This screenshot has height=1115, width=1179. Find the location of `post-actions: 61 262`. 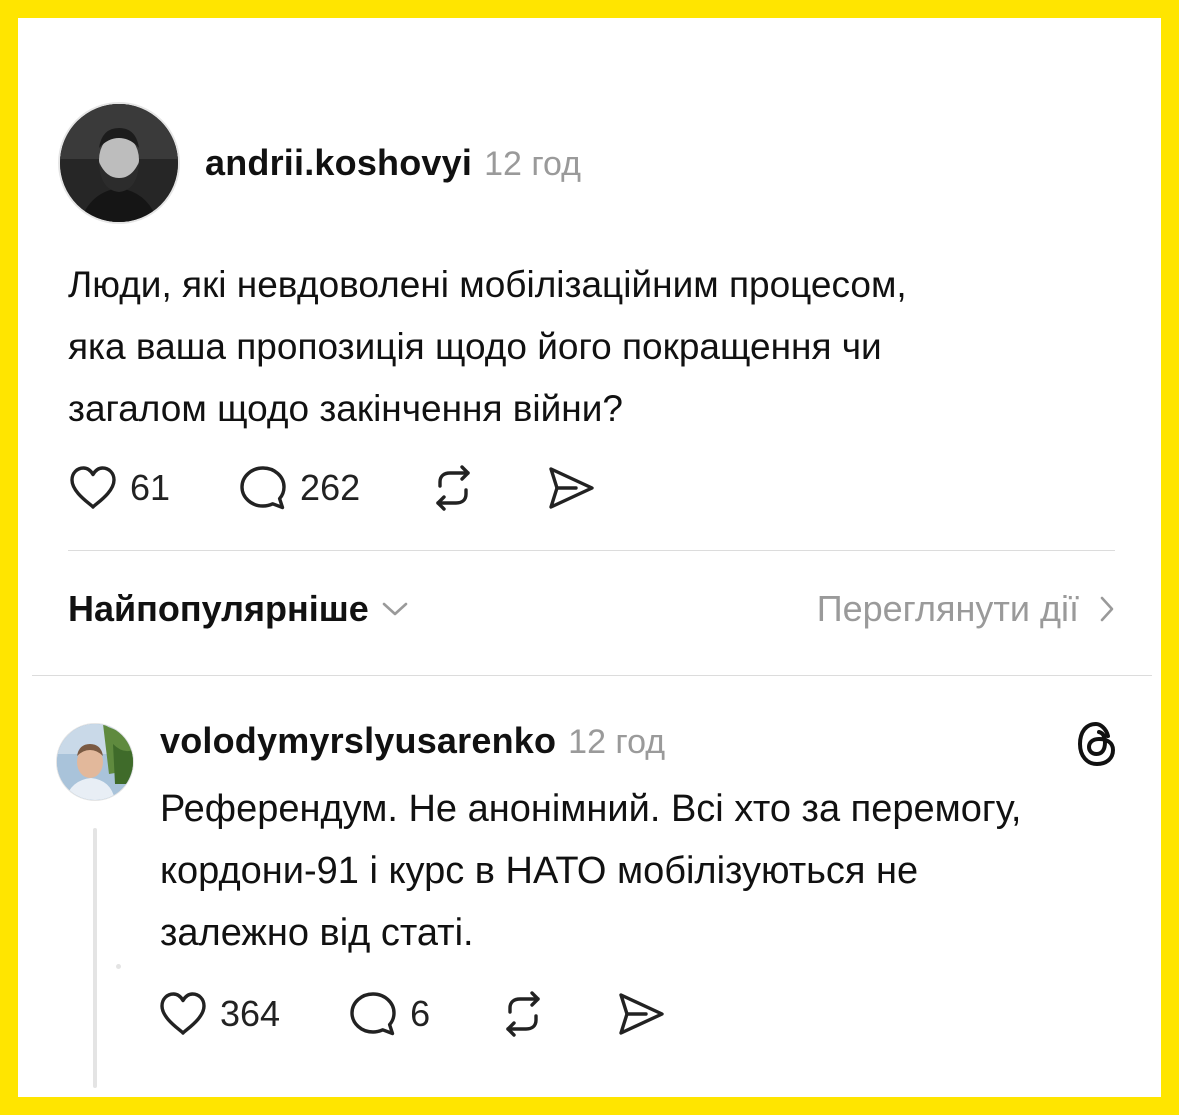

post-actions: 61 262 is located at coordinates (332, 488).